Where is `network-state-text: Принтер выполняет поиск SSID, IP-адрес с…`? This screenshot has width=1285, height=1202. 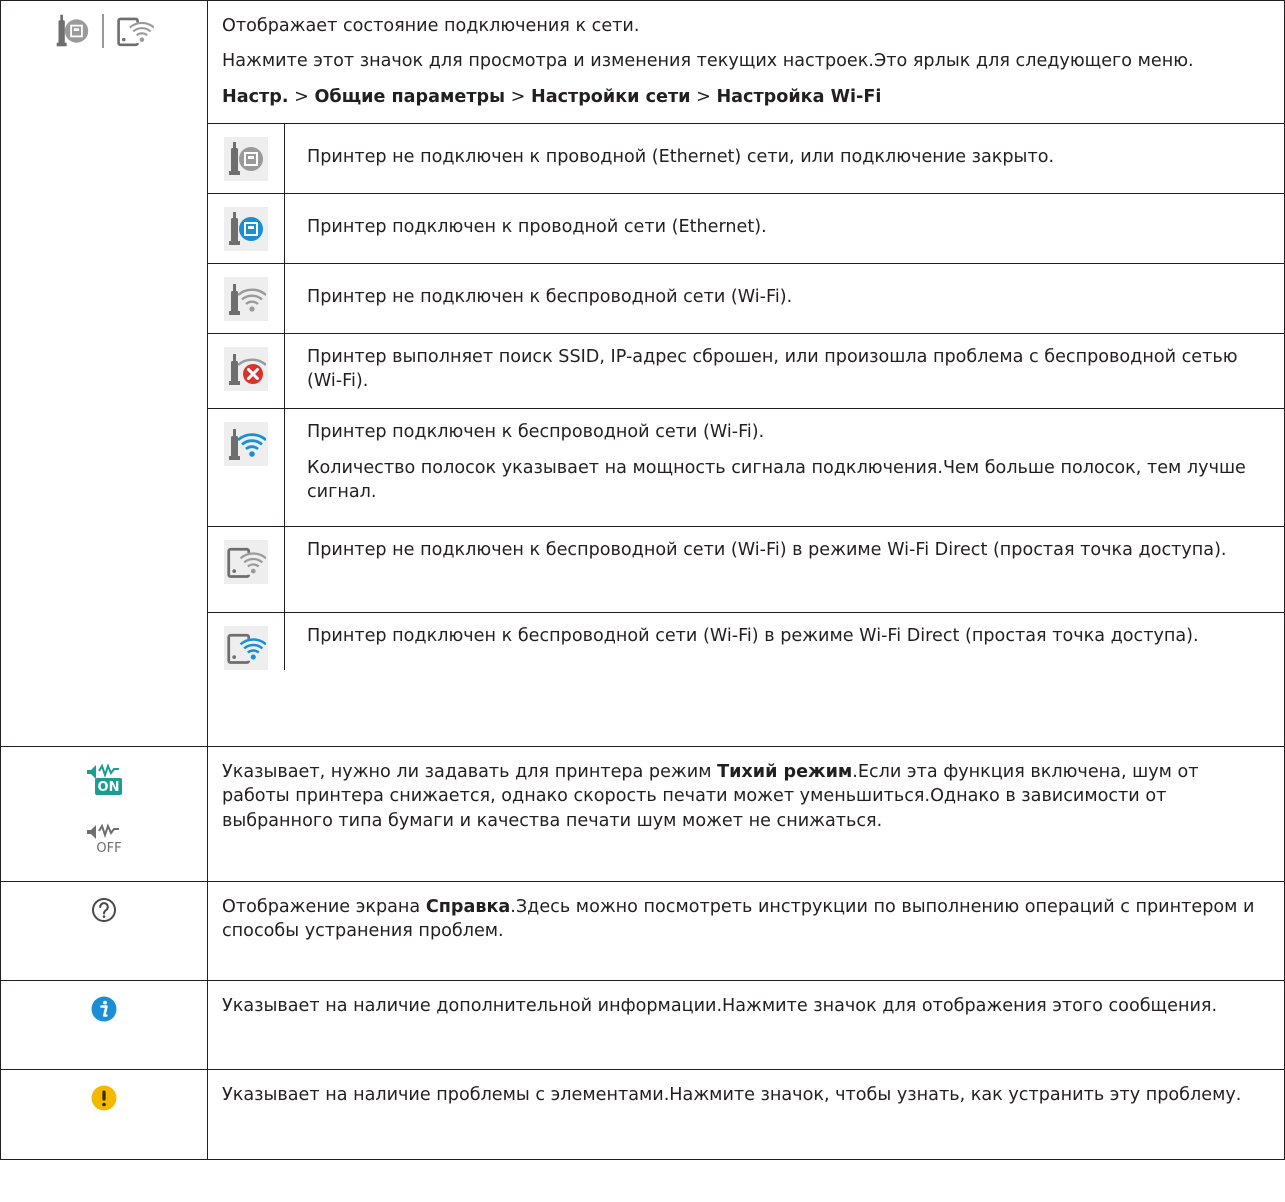 network-state-text: Принтер выполняет поиск SSID, IP-адрес с… is located at coordinates (772, 369).